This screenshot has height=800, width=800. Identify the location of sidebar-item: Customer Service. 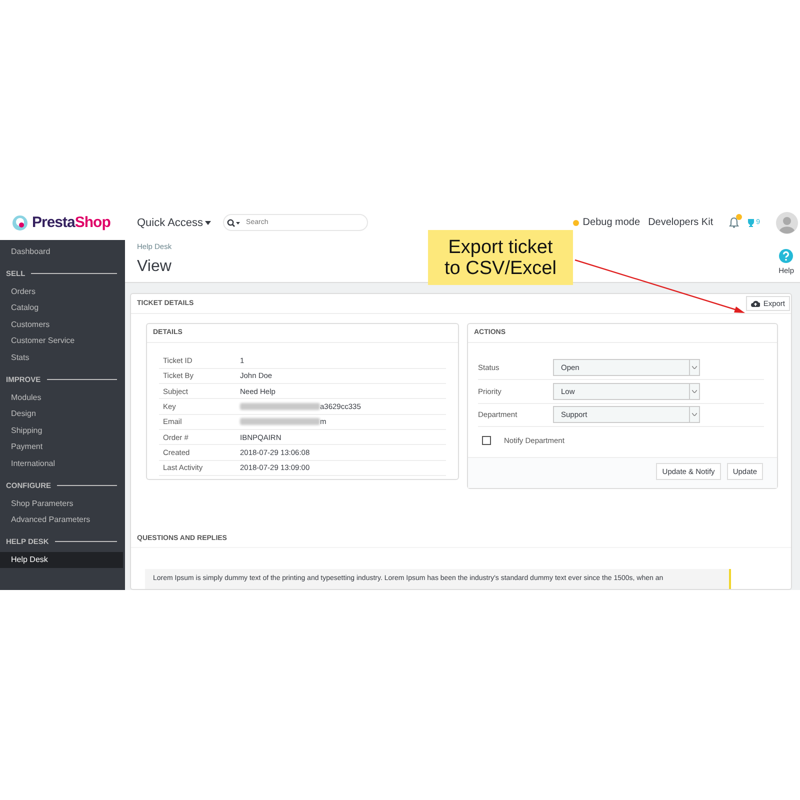
(61, 341).